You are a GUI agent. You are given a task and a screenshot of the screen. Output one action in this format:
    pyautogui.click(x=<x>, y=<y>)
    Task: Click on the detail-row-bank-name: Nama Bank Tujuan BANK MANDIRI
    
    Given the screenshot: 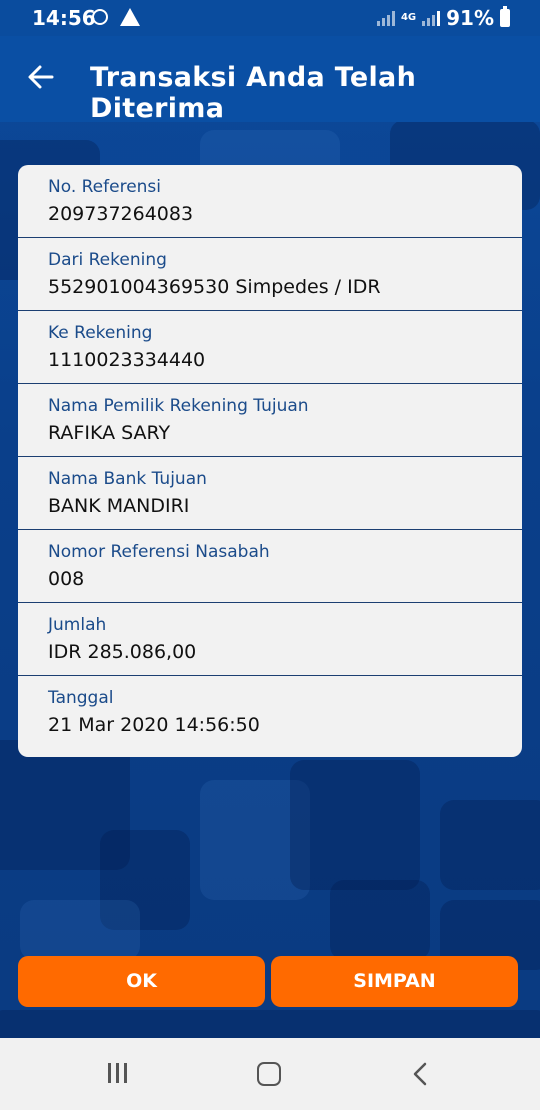 What is the action you would take?
    pyautogui.click(x=270, y=493)
    